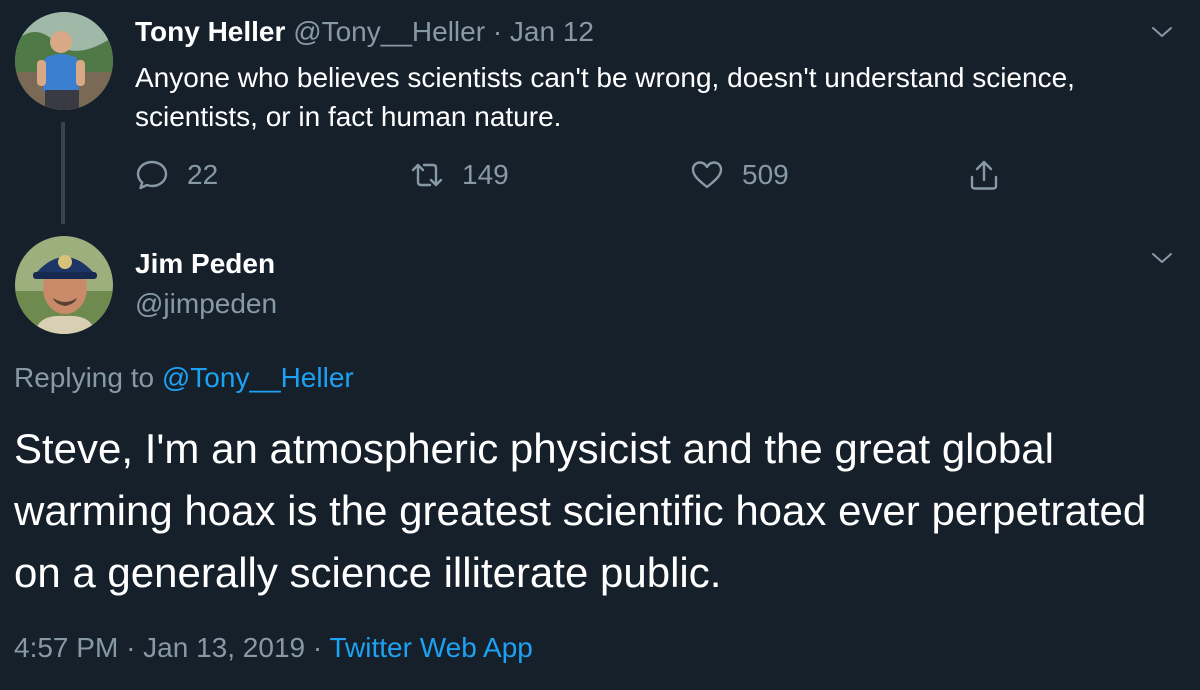  I want to click on thread-connector-line, so click(63, 173).